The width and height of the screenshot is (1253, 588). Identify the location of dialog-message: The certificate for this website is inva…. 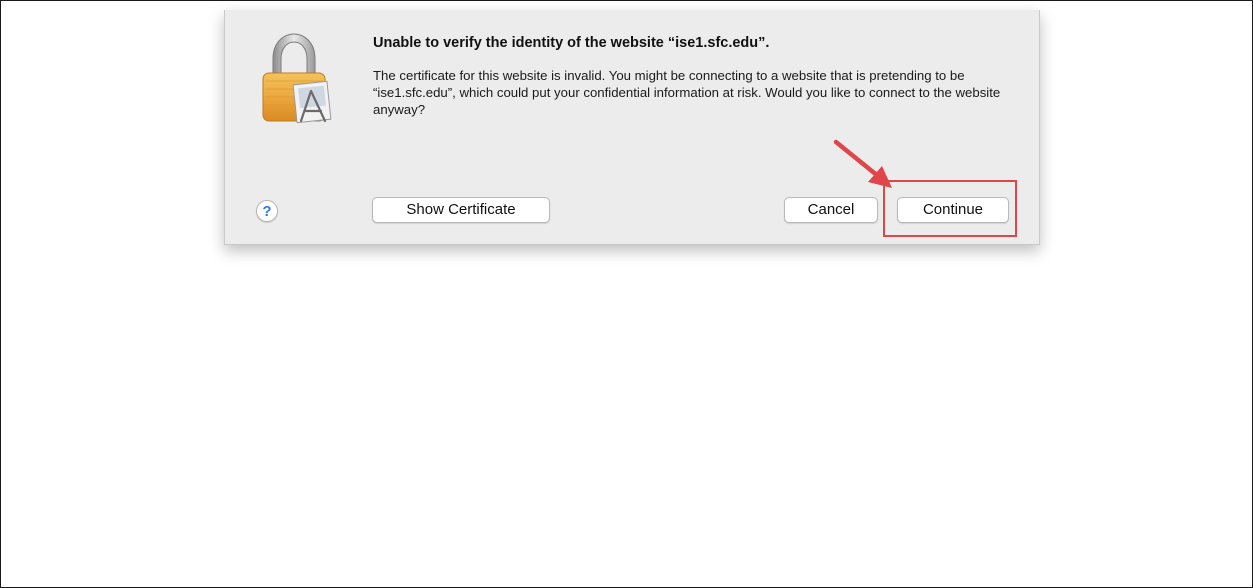
(687, 92).